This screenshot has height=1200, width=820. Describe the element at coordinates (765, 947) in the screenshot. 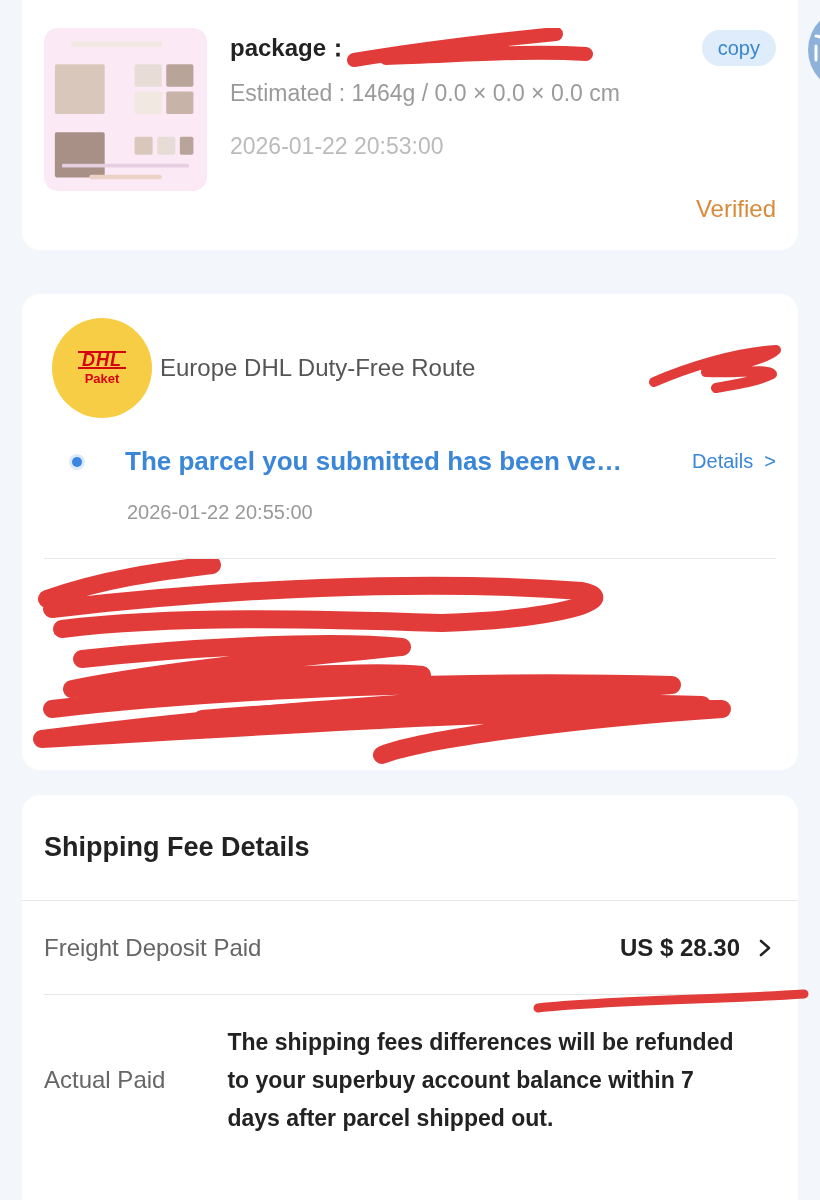

I see `chevron-right-icon` at that location.